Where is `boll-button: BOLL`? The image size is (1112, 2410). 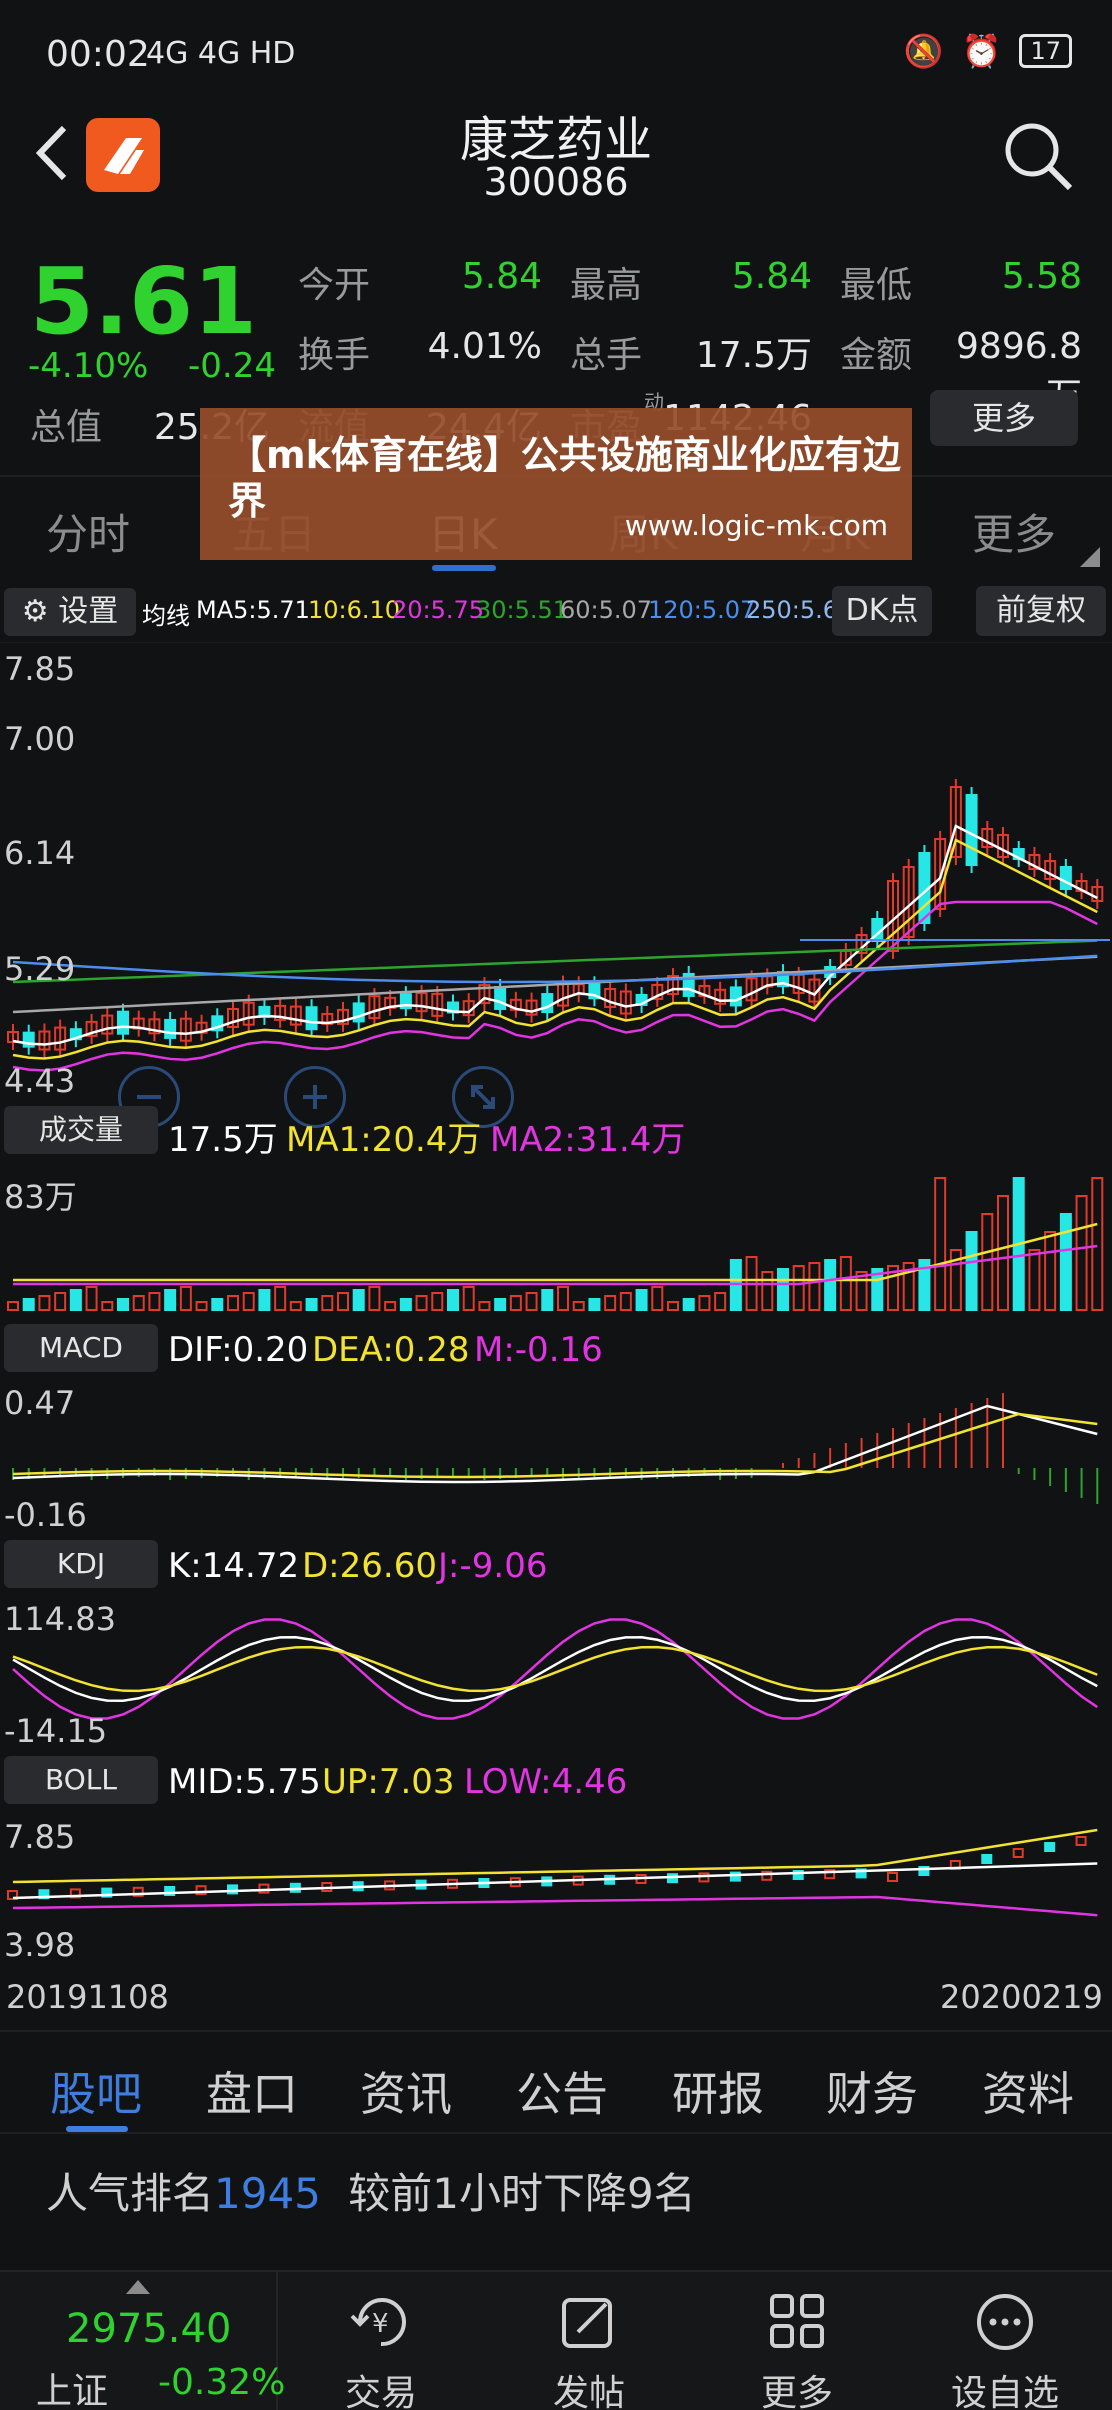
boll-button: BOLL is located at coordinates (81, 1780).